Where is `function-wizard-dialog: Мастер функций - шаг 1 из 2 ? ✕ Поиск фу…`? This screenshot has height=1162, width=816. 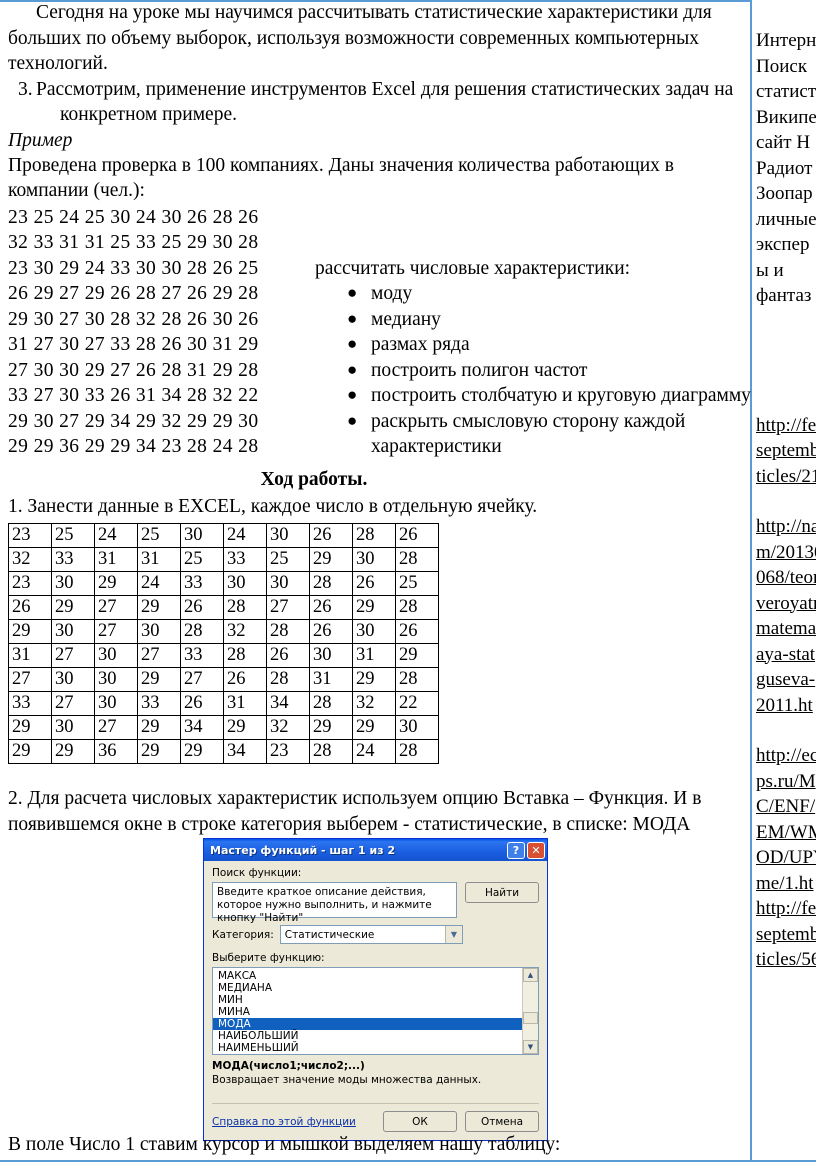
function-wizard-dialog: Мастер функций - шаг 1 из 2 ? ✕ Поиск фу… is located at coordinates (375, 989).